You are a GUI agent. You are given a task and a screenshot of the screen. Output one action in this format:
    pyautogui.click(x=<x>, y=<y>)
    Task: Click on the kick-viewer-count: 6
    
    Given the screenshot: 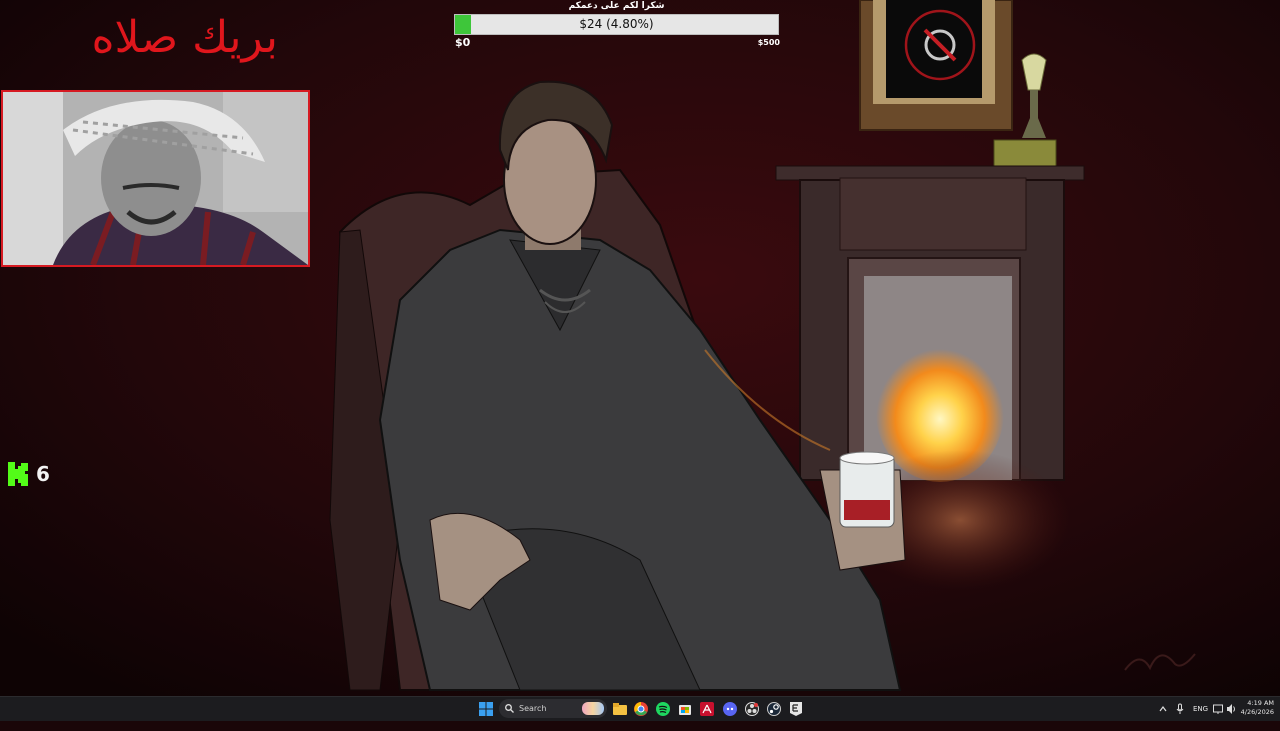 What is the action you would take?
    pyautogui.click(x=43, y=474)
    